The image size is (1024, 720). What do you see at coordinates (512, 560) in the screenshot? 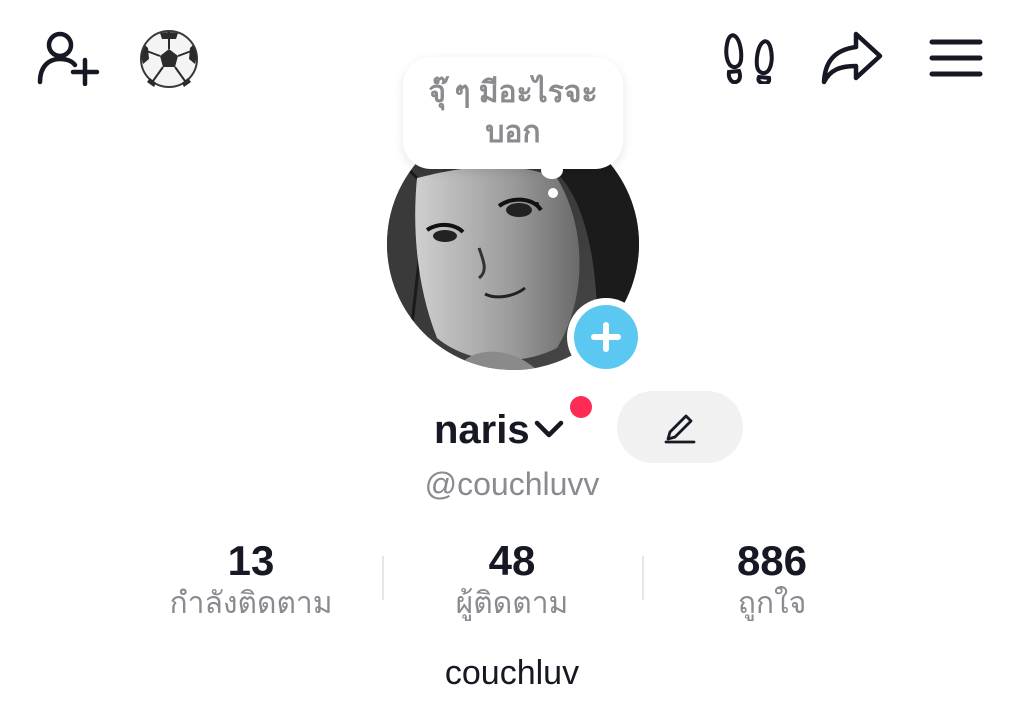
I see `stat-followers-value: 48` at bounding box center [512, 560].